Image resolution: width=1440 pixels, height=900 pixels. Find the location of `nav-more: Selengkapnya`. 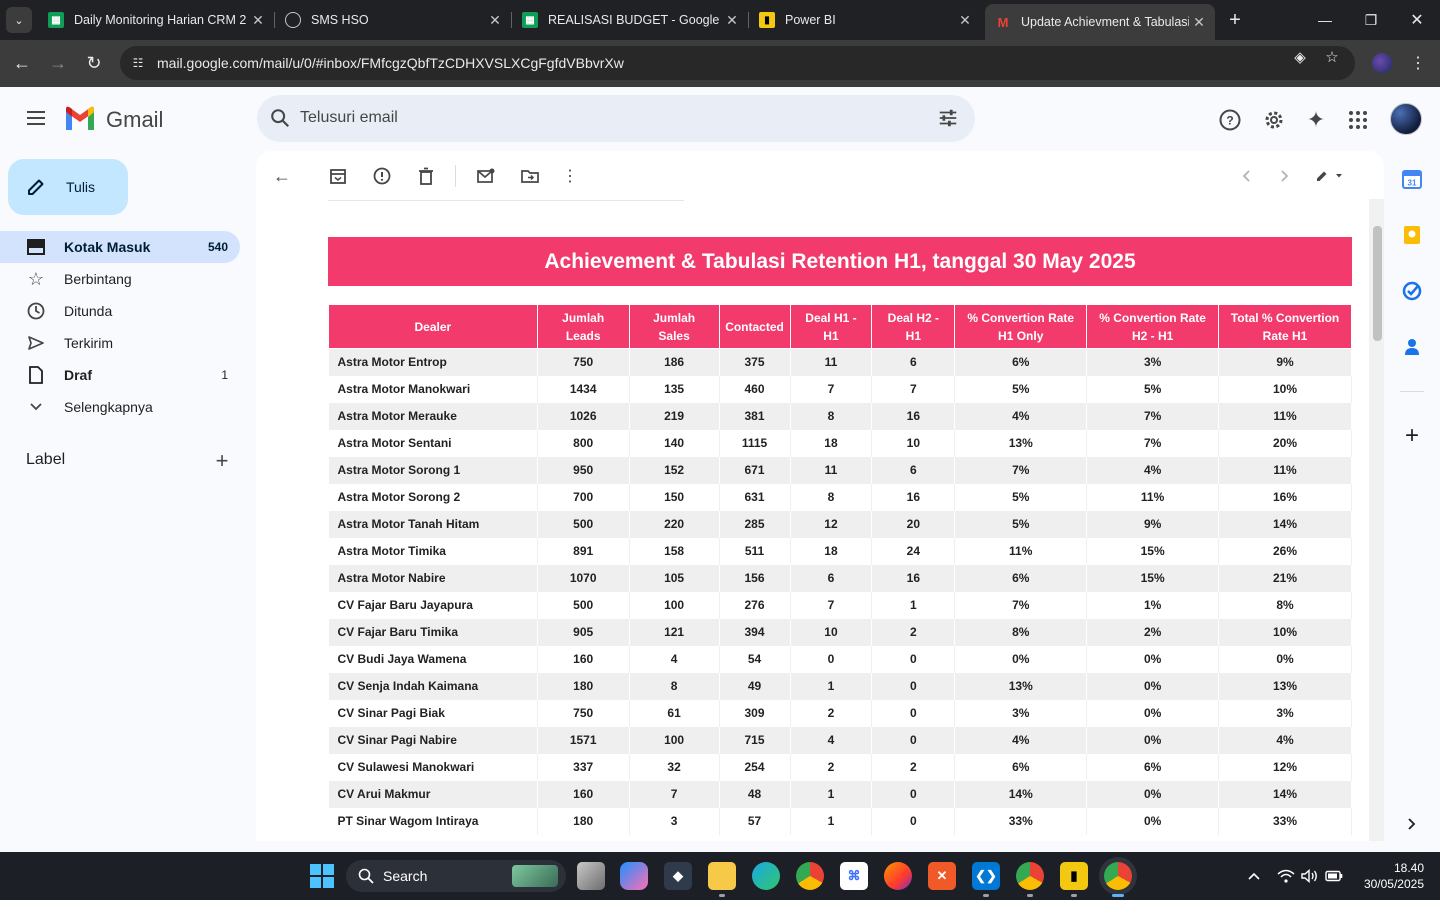

nav-more: Selengkapnya is located at coordinates (120, 407).